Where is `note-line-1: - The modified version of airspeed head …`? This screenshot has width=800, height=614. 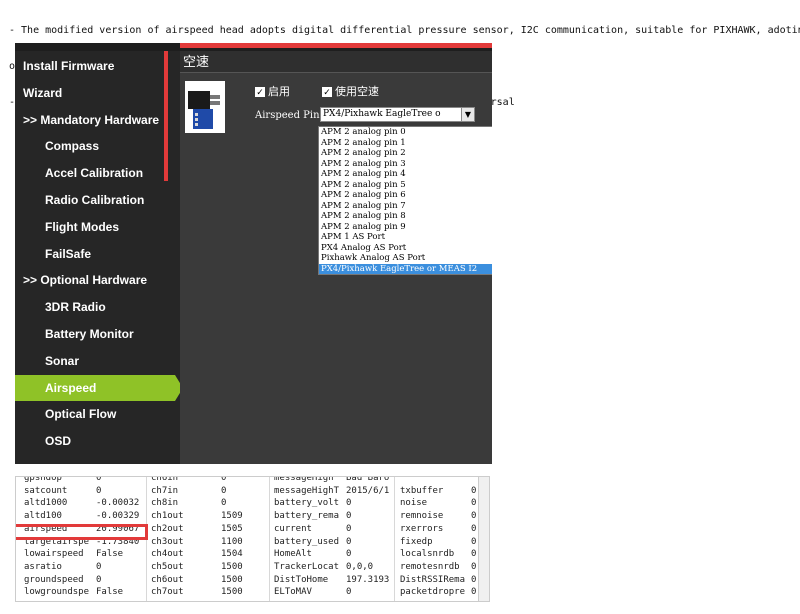 note-line-1: - The modified version of airspeed head … is located at coordinates (404, 30).